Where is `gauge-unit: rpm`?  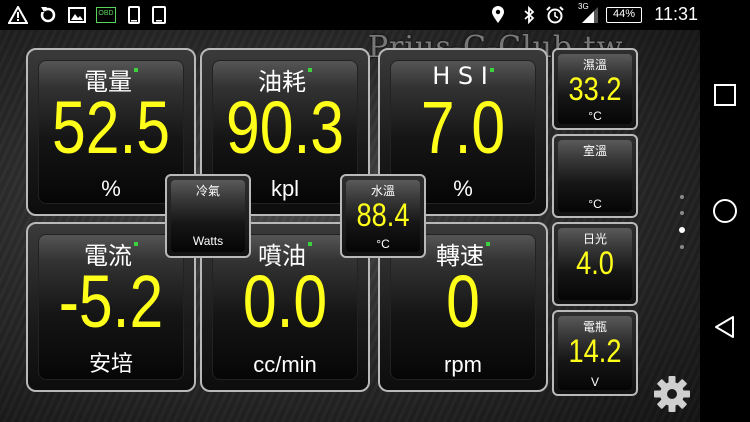 gauge-unit: rpm is located at coordinates (463, 364).